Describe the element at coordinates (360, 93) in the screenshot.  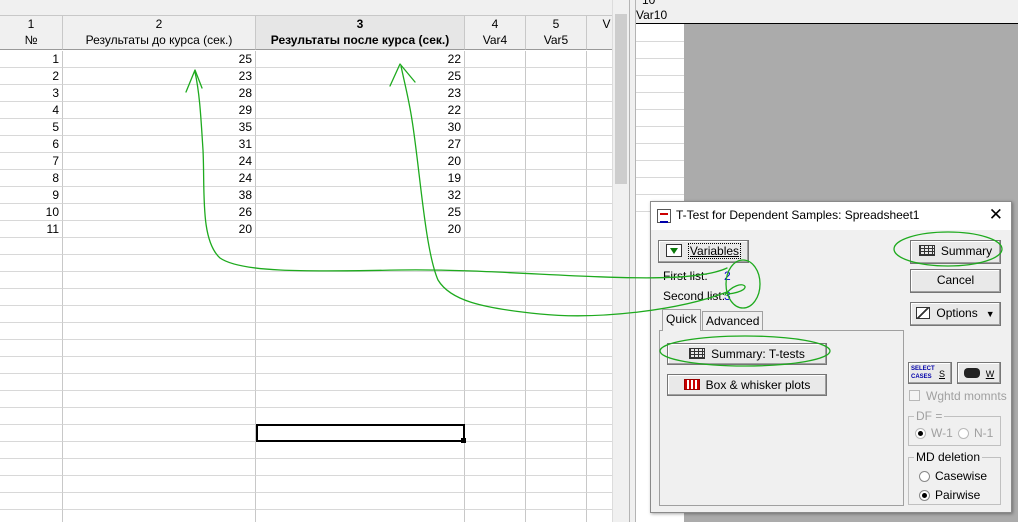
I see `table-cell: 23` at that location.